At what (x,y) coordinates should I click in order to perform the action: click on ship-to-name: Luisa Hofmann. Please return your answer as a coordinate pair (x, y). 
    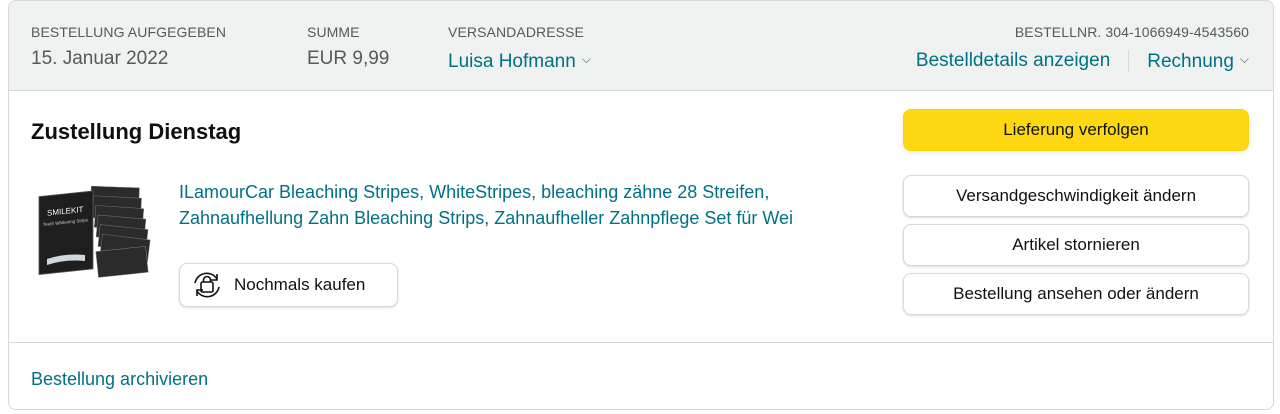
    Looking at the image, I should click on (512, 61).